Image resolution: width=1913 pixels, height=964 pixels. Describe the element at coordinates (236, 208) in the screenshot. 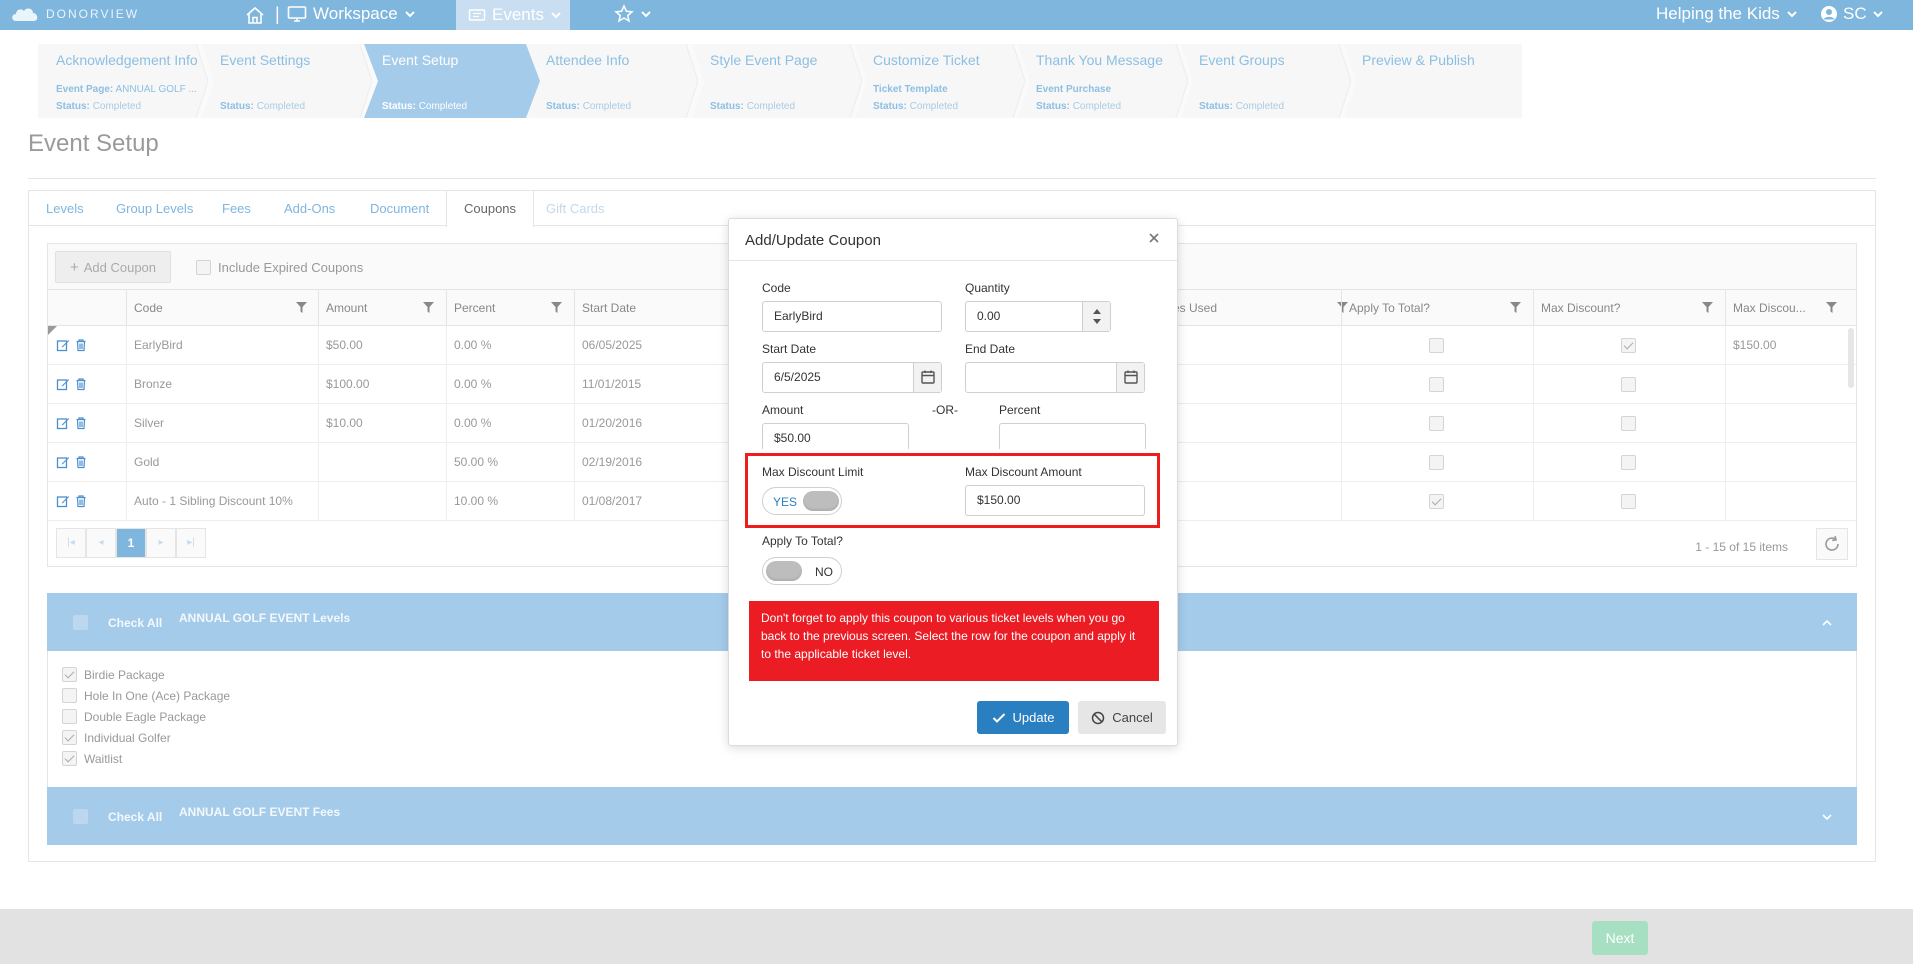

I see `tab-fees: Fees` at that location.